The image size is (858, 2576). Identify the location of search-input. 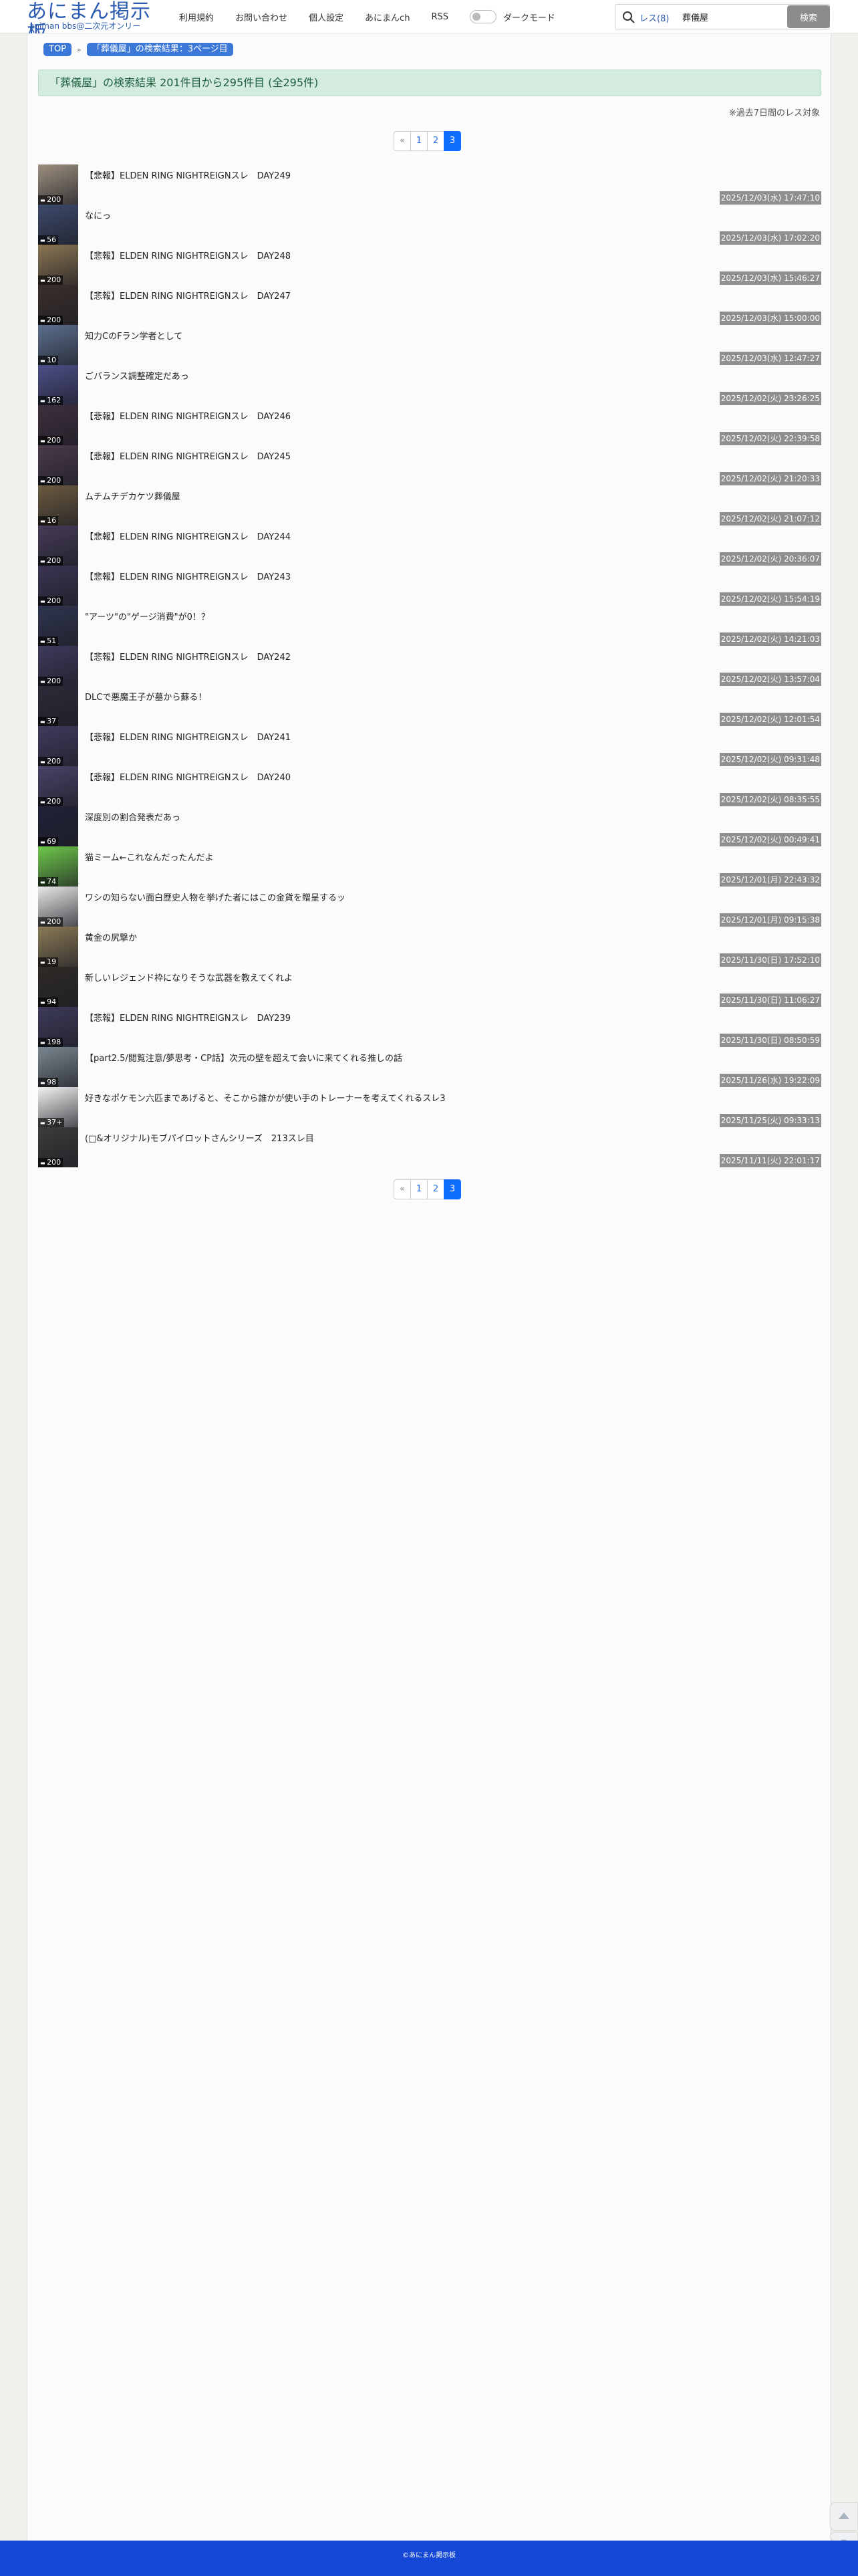
(722, 17).